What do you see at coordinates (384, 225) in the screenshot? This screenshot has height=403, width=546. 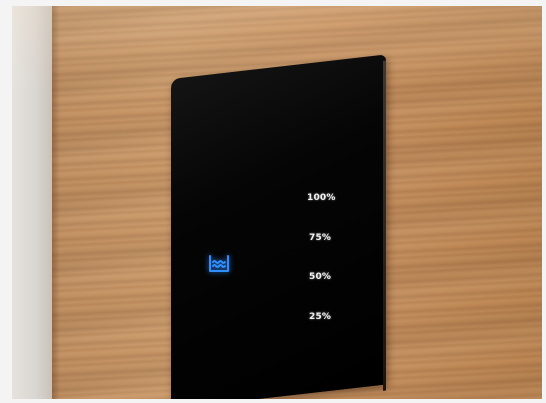 I see `panel-side-edge` at bounding box center [384, 225].